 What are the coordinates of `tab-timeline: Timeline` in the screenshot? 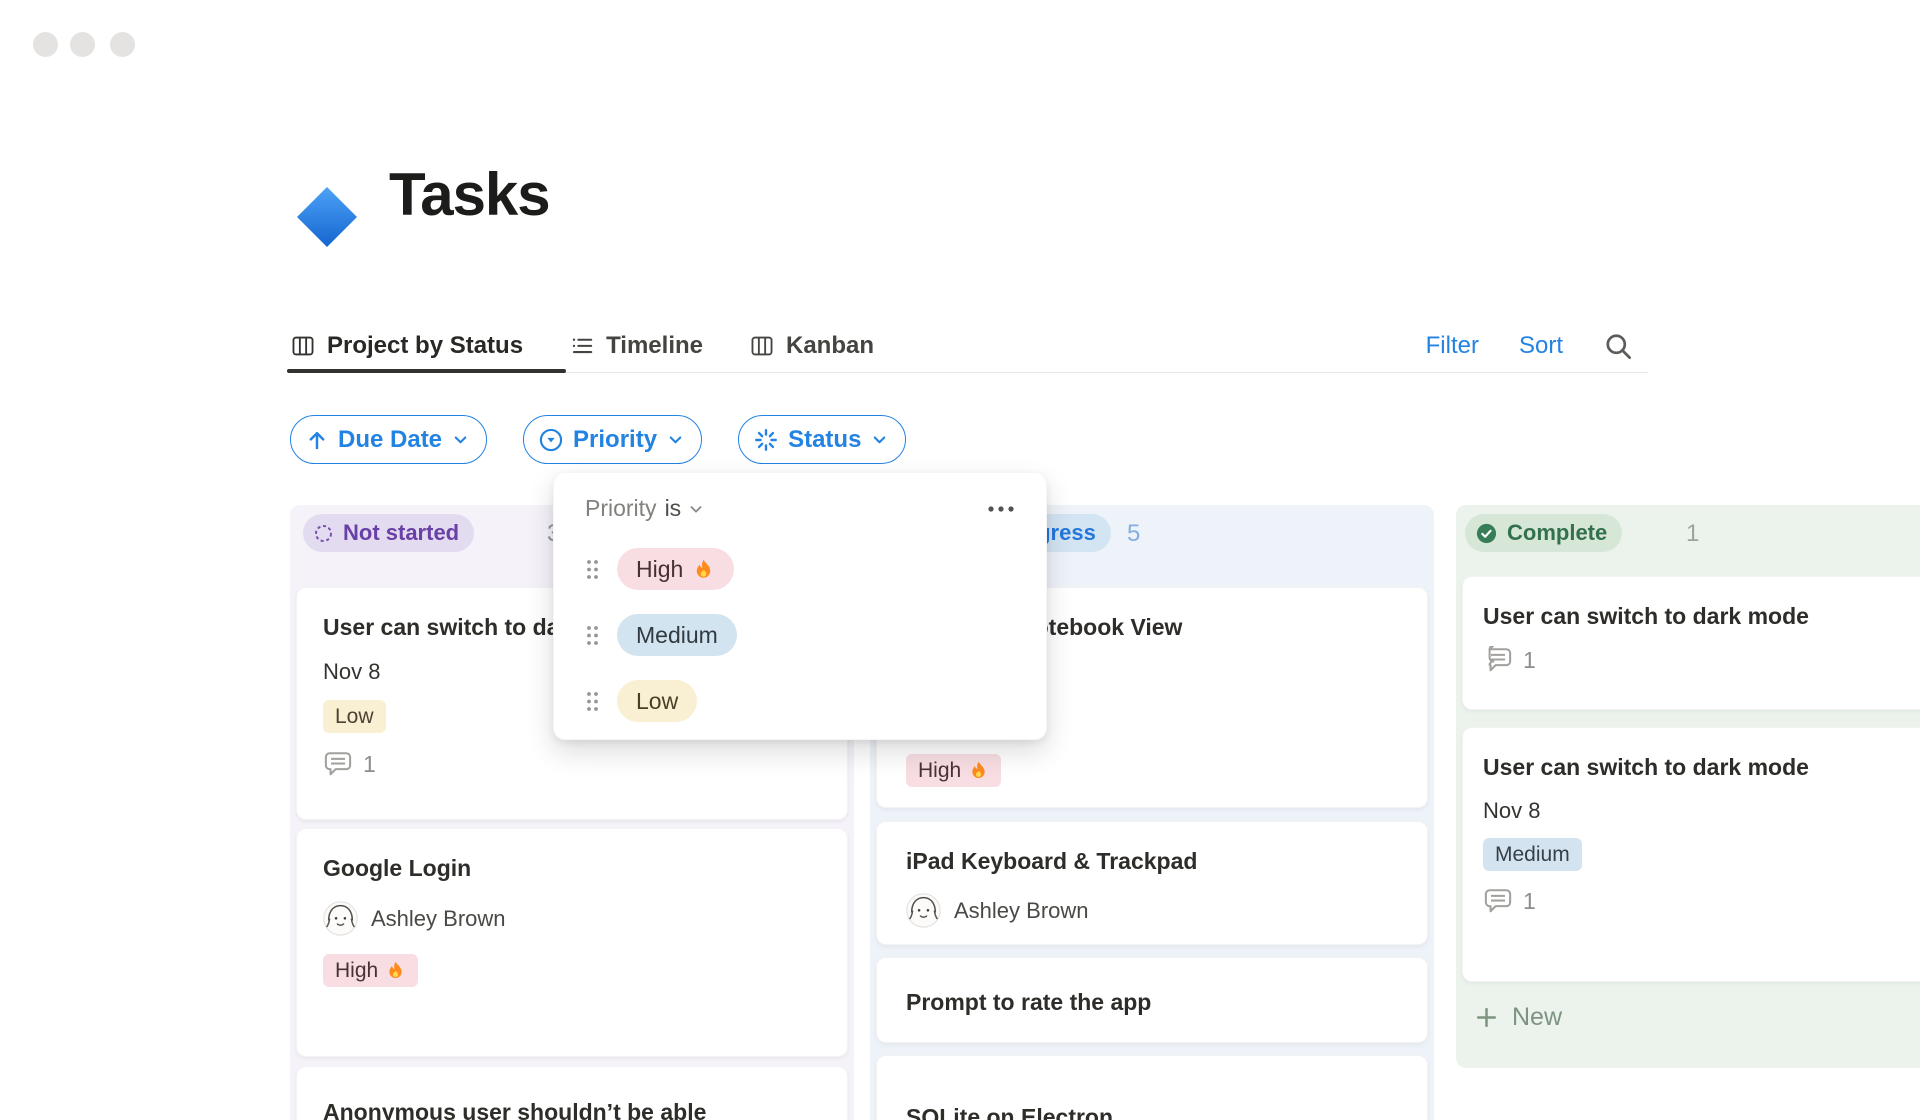 It's located at (636, 346).